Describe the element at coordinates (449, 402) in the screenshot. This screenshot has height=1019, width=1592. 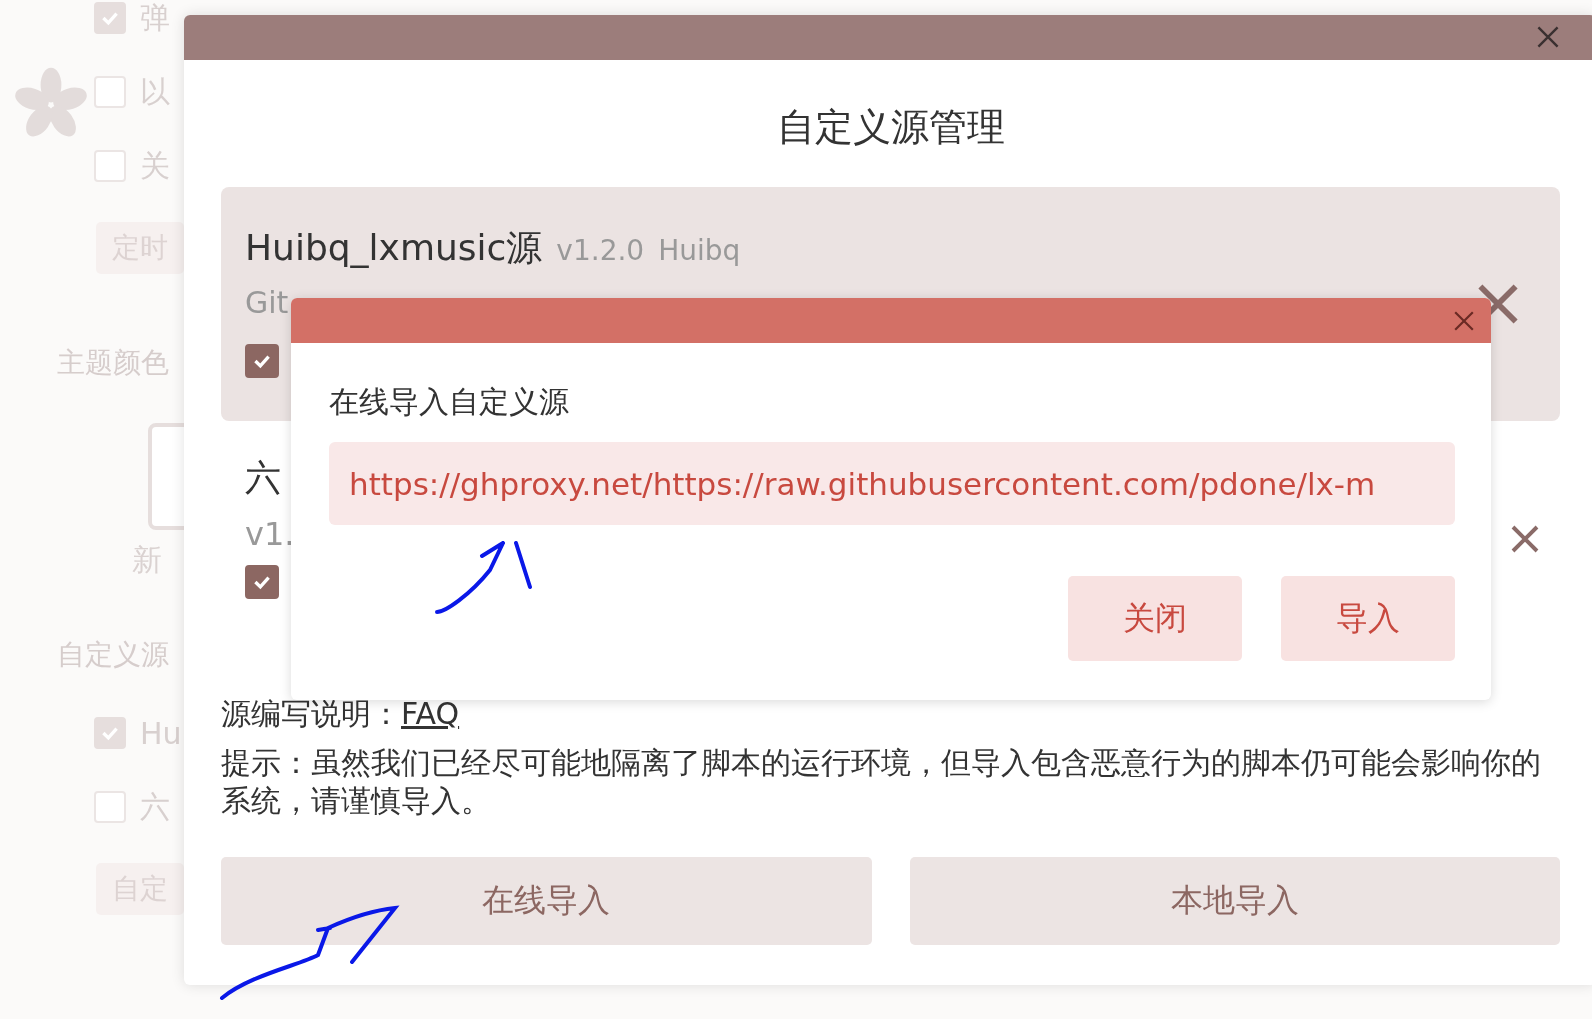
I see `dialog-title: 在线导入自定义源` at that location.